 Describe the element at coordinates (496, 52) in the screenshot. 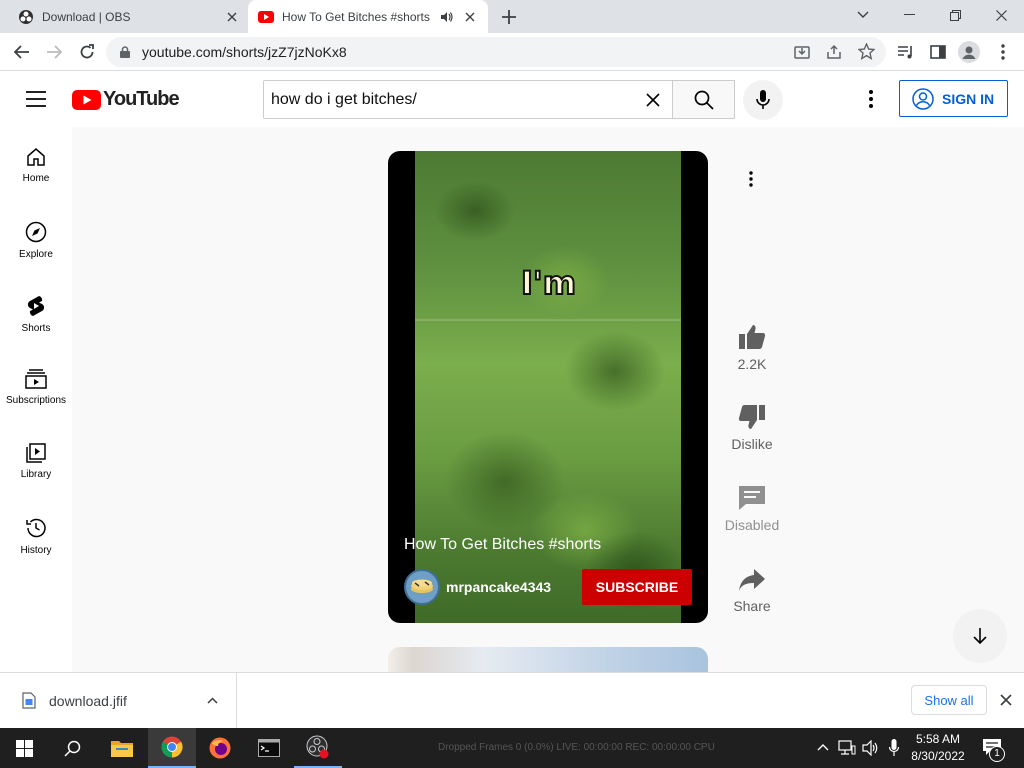

I see `address-bar: youtube.com/shorts/jzZ7jzNoKx8` at that location.